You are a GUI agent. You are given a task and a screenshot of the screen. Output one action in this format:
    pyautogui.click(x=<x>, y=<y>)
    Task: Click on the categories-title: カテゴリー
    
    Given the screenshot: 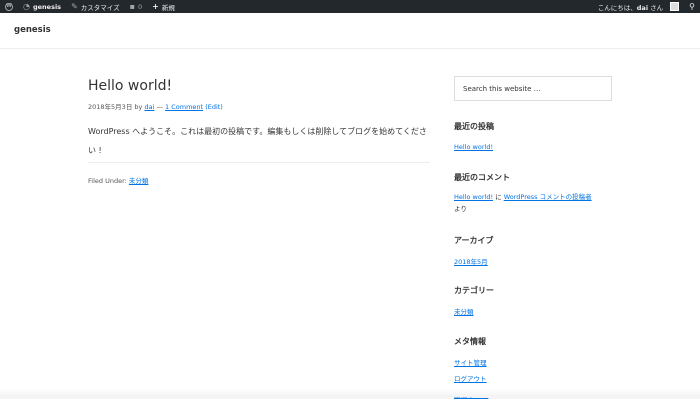 What is the action you would take?
    pyautogui.click(x=474, y=290)
    